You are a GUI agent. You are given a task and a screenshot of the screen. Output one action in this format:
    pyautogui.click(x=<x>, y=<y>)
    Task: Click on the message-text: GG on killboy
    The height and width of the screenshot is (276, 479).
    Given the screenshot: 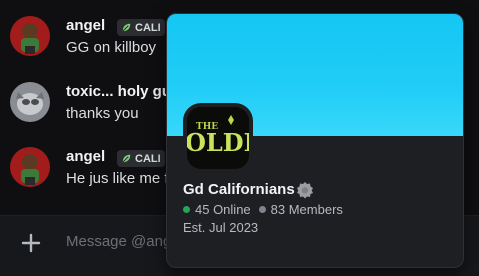 What is the action you would take?
    pyautogui.click(x=111, y=47)
    